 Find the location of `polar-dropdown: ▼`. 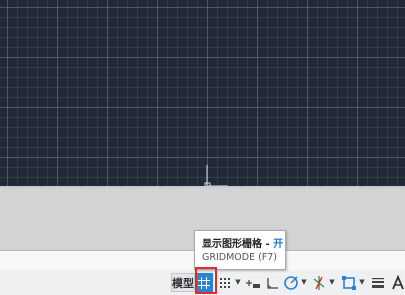

polar-dropdown: ▼ is located at coordinates (304, 282).